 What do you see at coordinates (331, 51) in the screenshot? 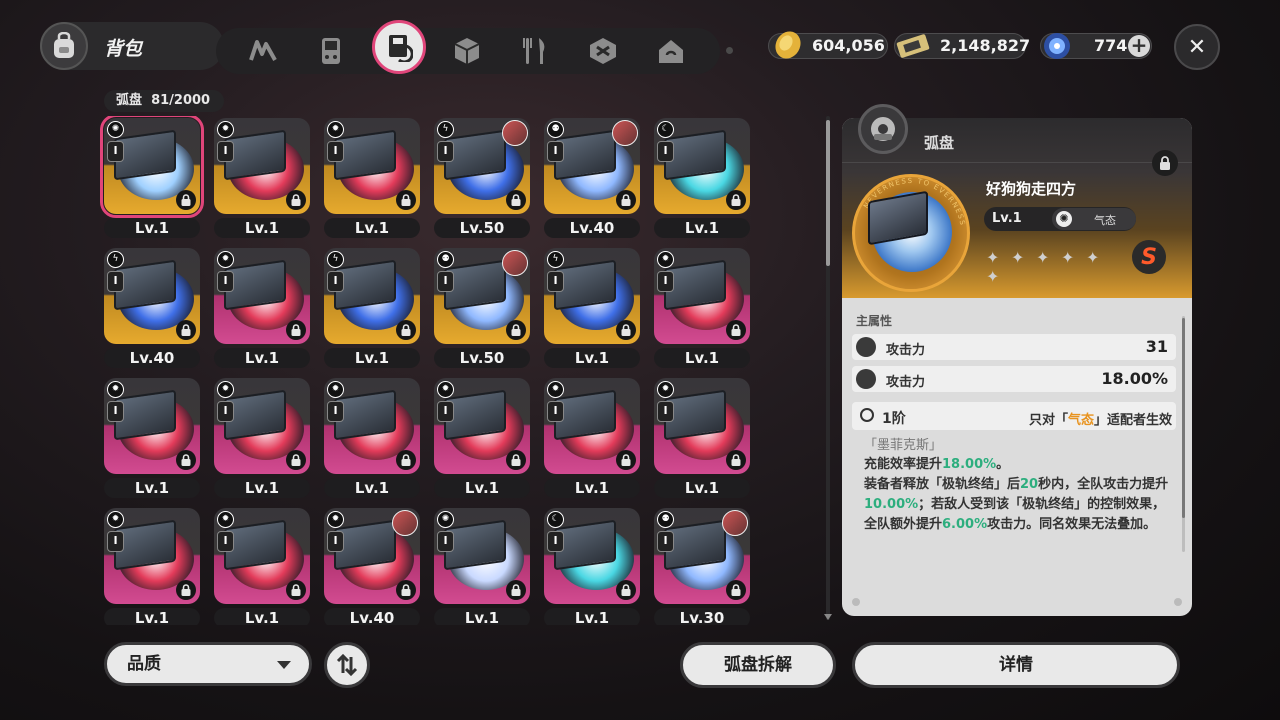
I see `tab-console` at bounding box center [331, 51].